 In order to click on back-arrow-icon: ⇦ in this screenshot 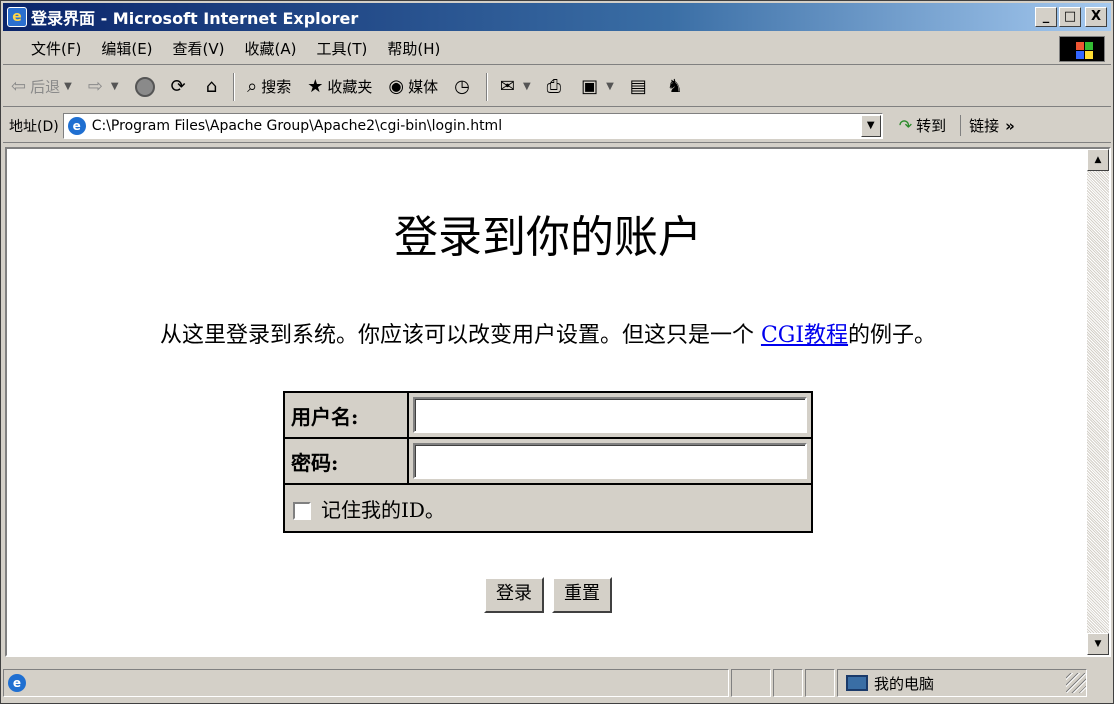, I will do `click(19, 86)`.